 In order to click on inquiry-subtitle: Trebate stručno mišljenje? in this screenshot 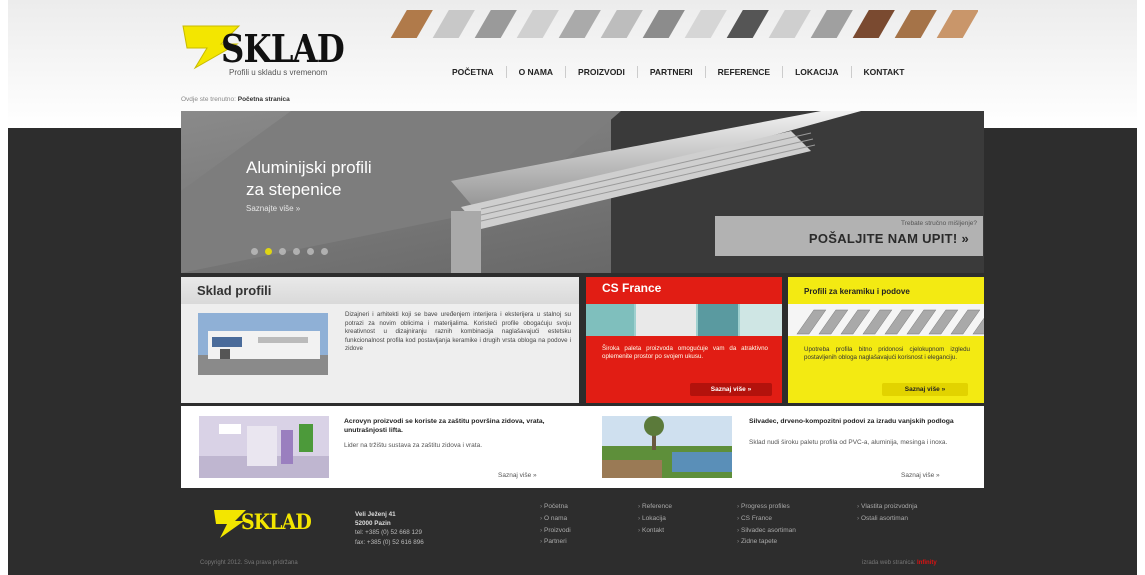, I will do `click(939, 223)`.